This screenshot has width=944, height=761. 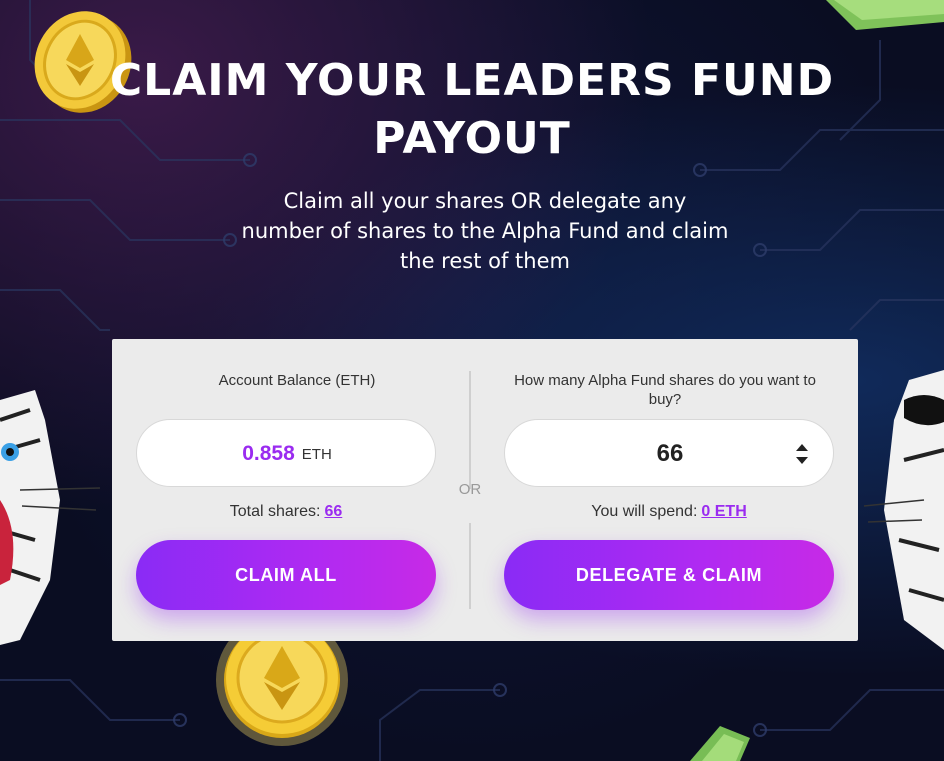 I want to click on spend-label: You will spend:, so click(x=644, y=511).